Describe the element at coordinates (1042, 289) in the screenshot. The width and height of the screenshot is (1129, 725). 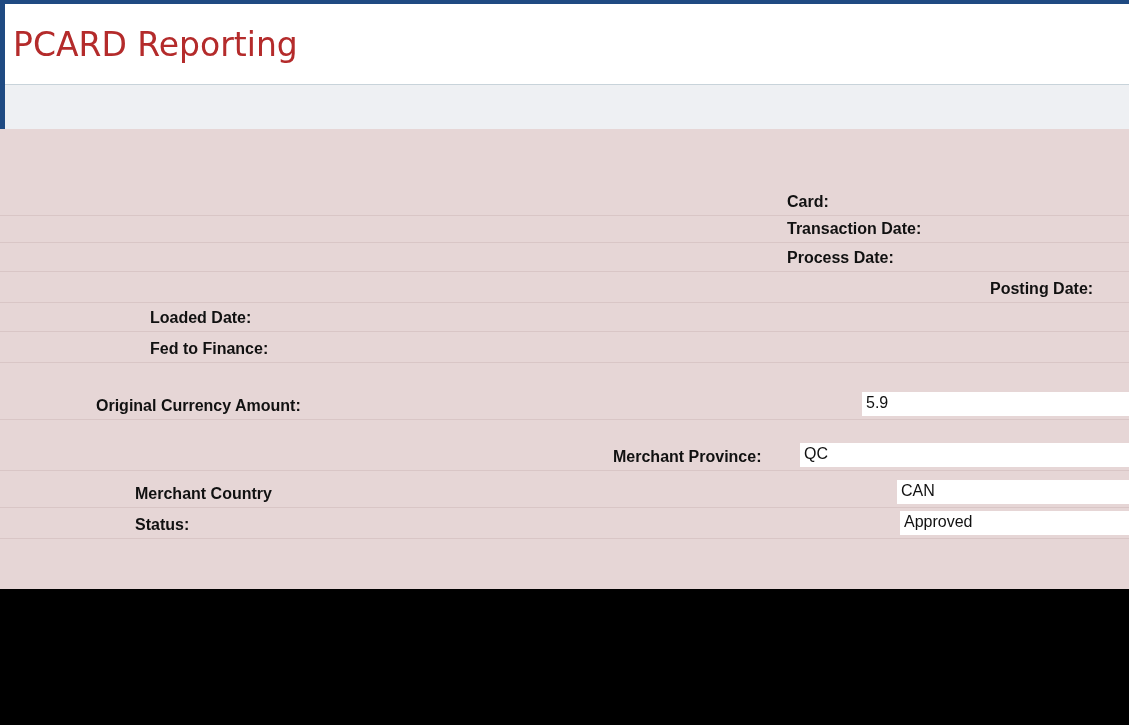
I see `field-label: Posting Date:` at that location.